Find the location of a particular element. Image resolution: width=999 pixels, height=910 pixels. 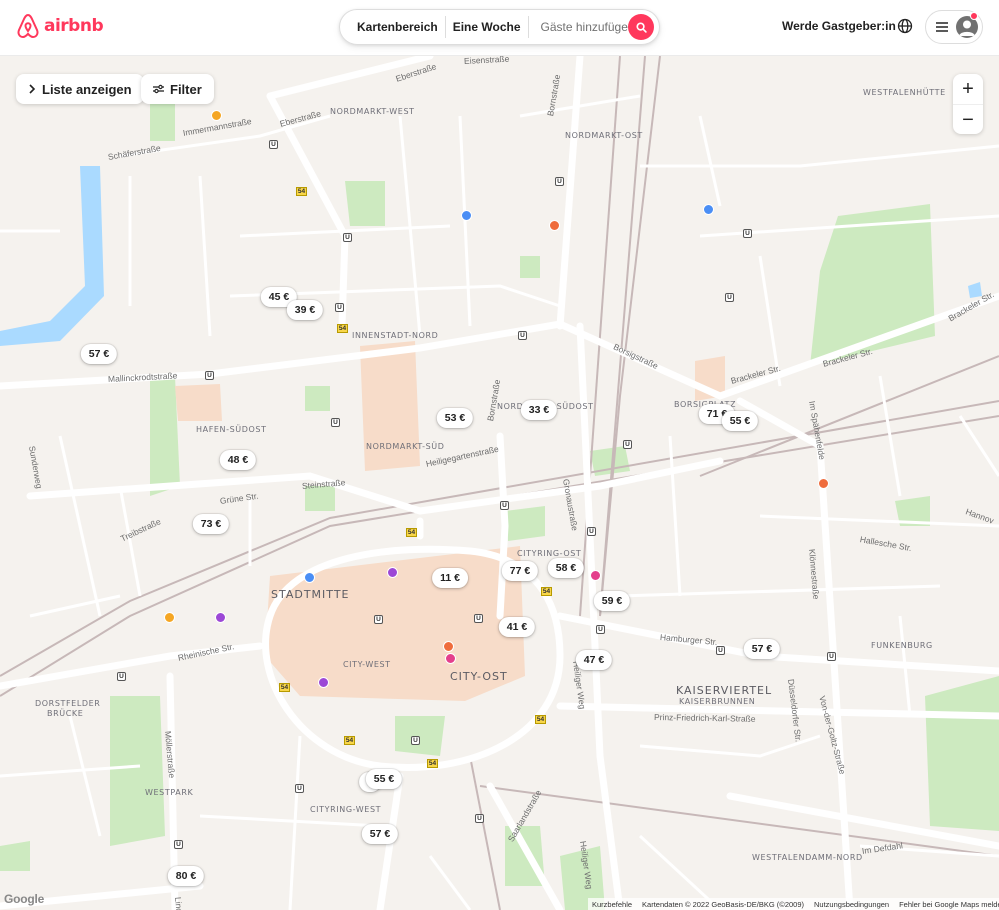

street-label: Prinz-Friedrich-Karl-Straße is located at coordinates (704, 718).